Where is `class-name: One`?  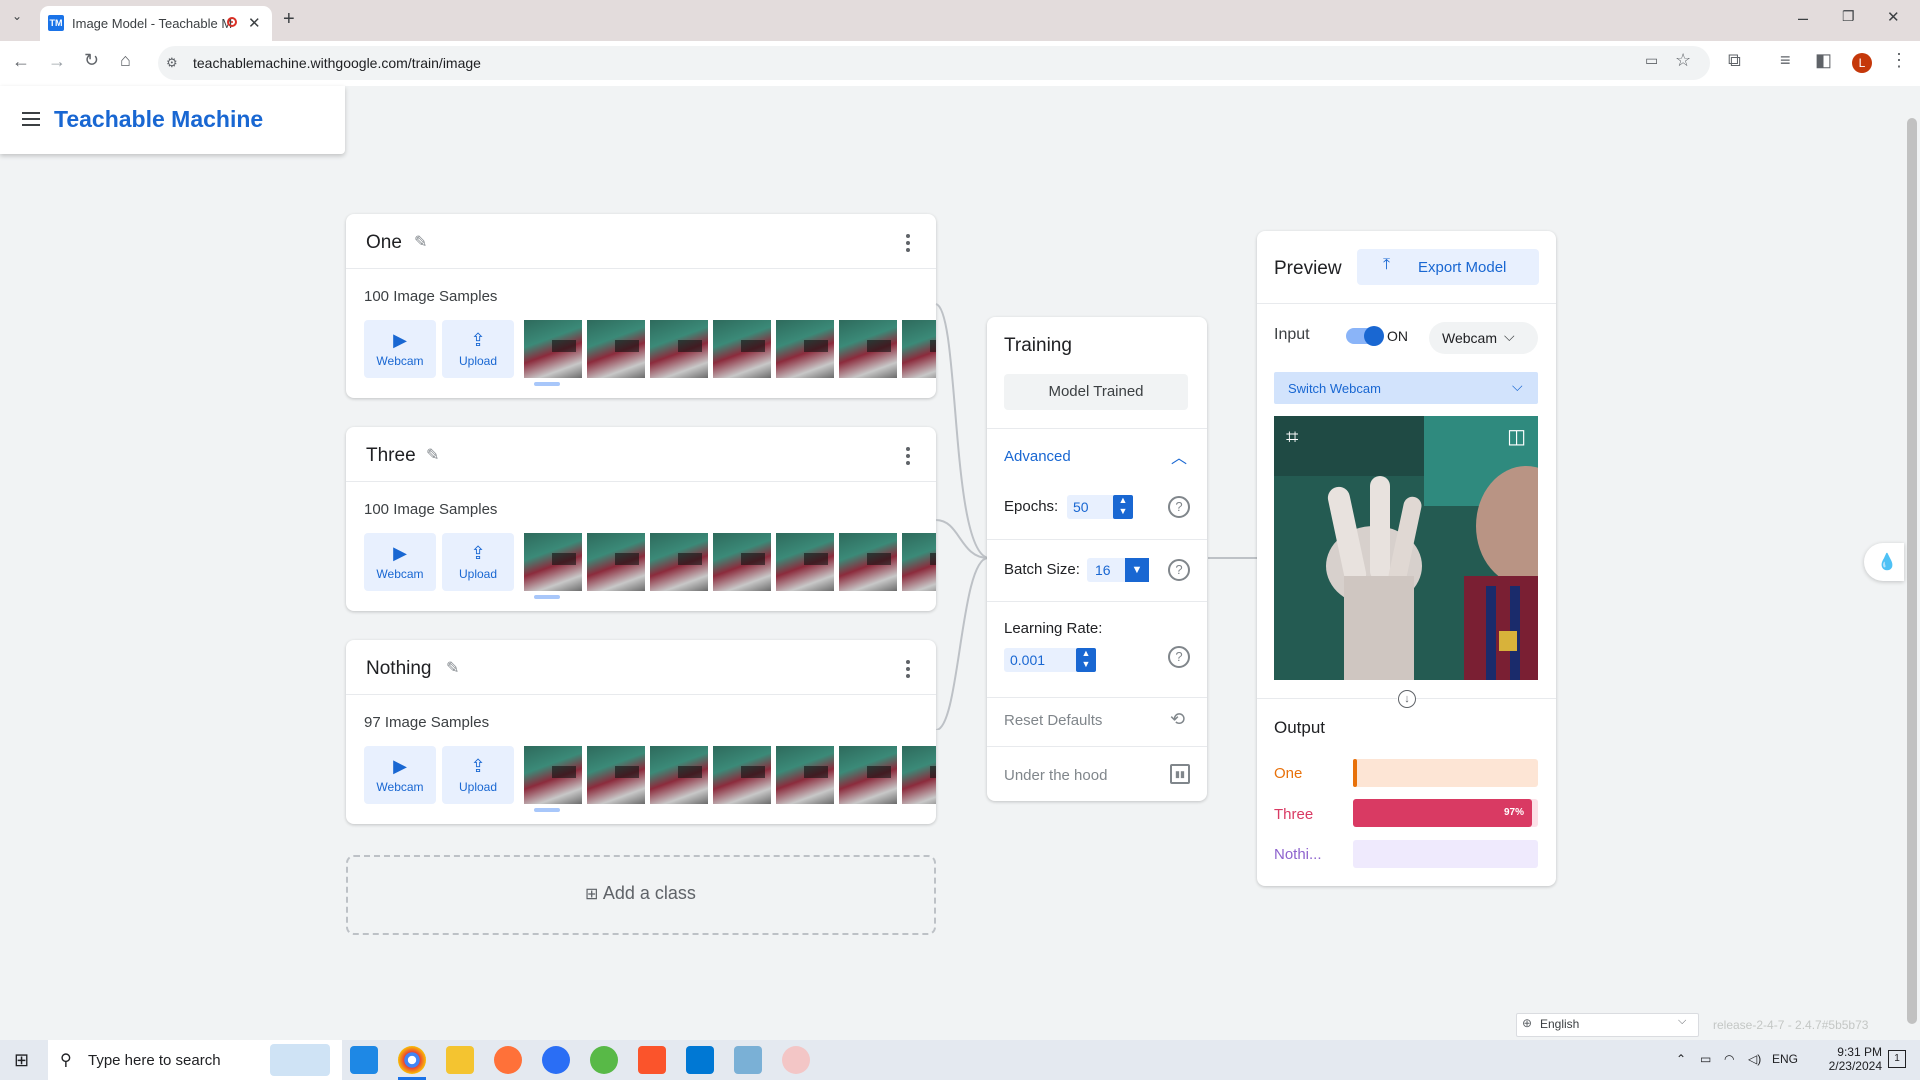 class-name: One is located at coordinates (384, 243).